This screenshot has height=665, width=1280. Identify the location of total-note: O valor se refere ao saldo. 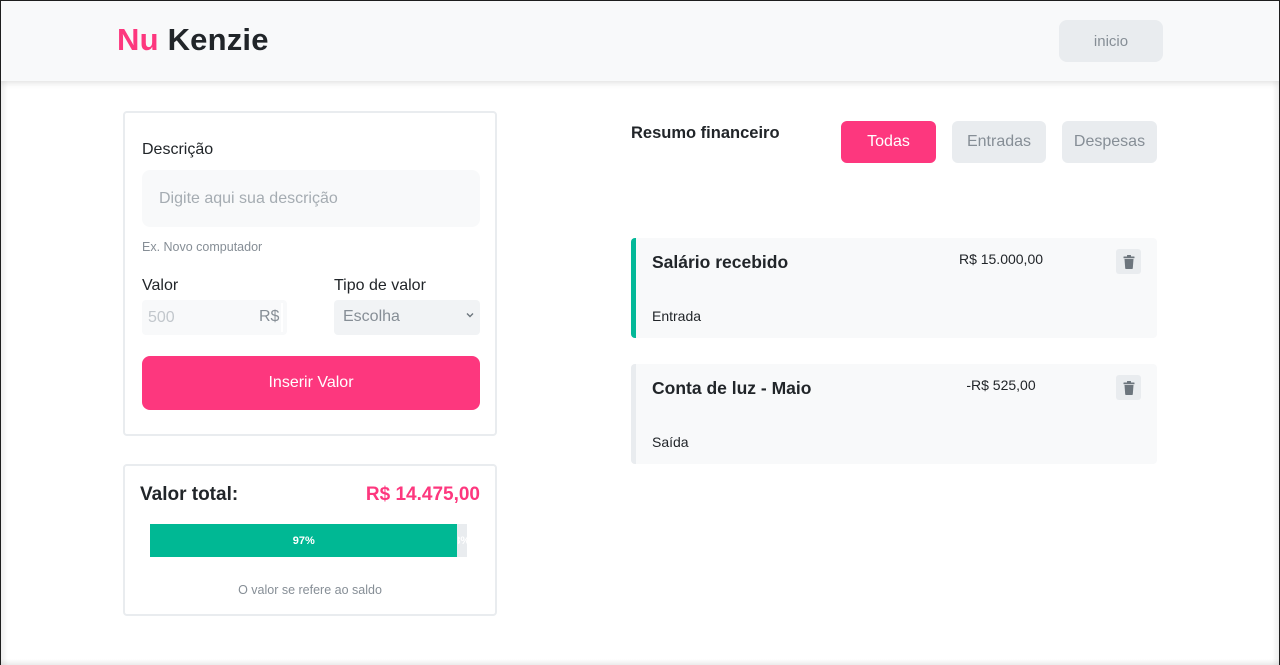
(310, 590).